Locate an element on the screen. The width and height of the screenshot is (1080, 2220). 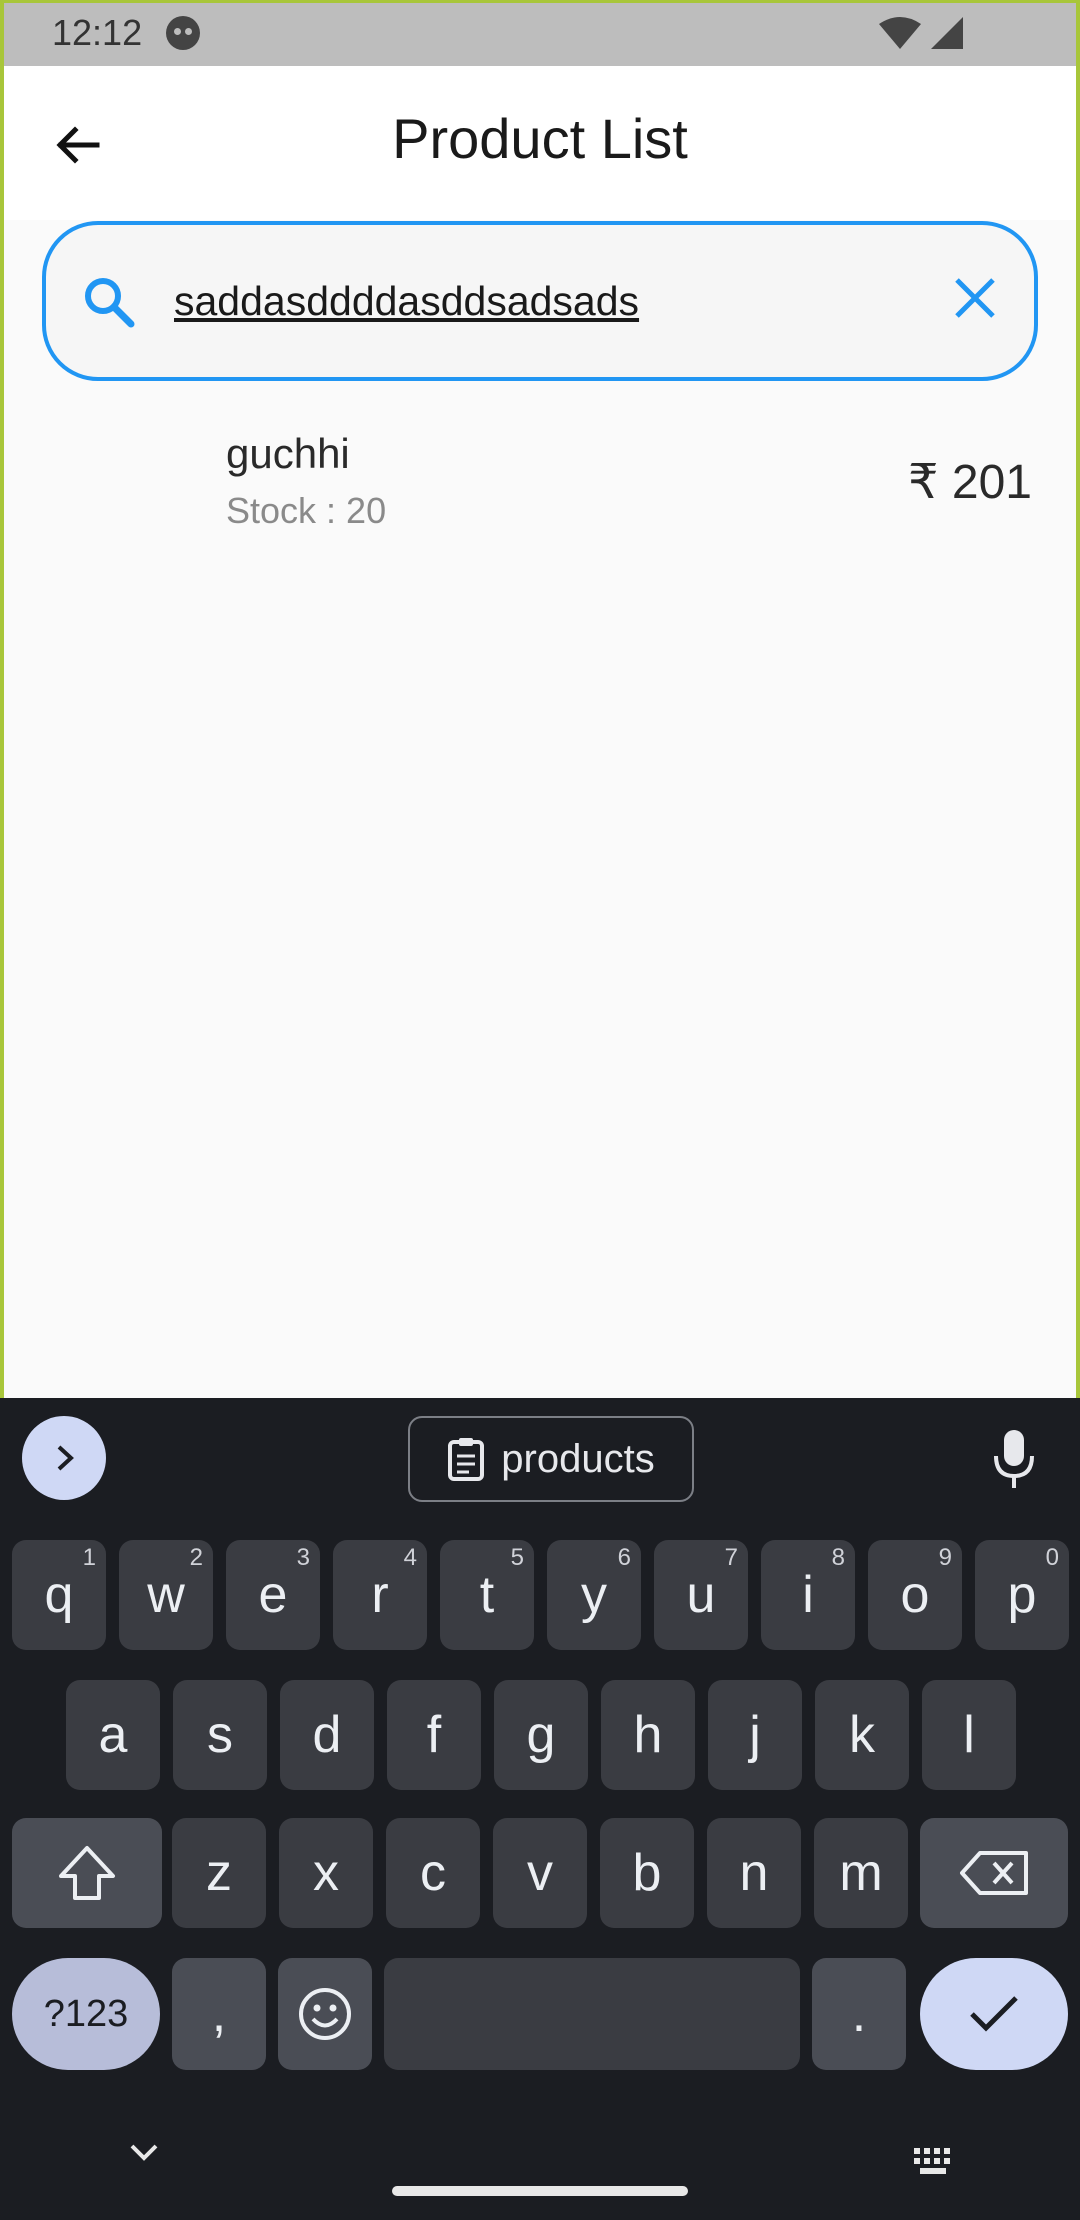
key-s: s is located at coordinates (220, 1735).